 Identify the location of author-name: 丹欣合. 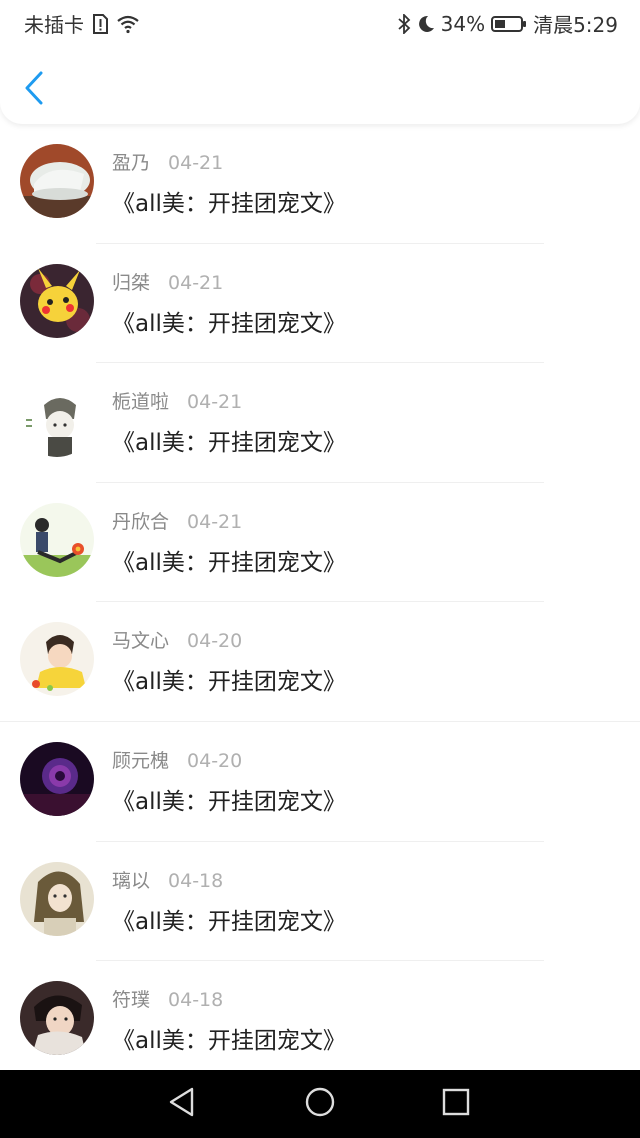
(141, 521).